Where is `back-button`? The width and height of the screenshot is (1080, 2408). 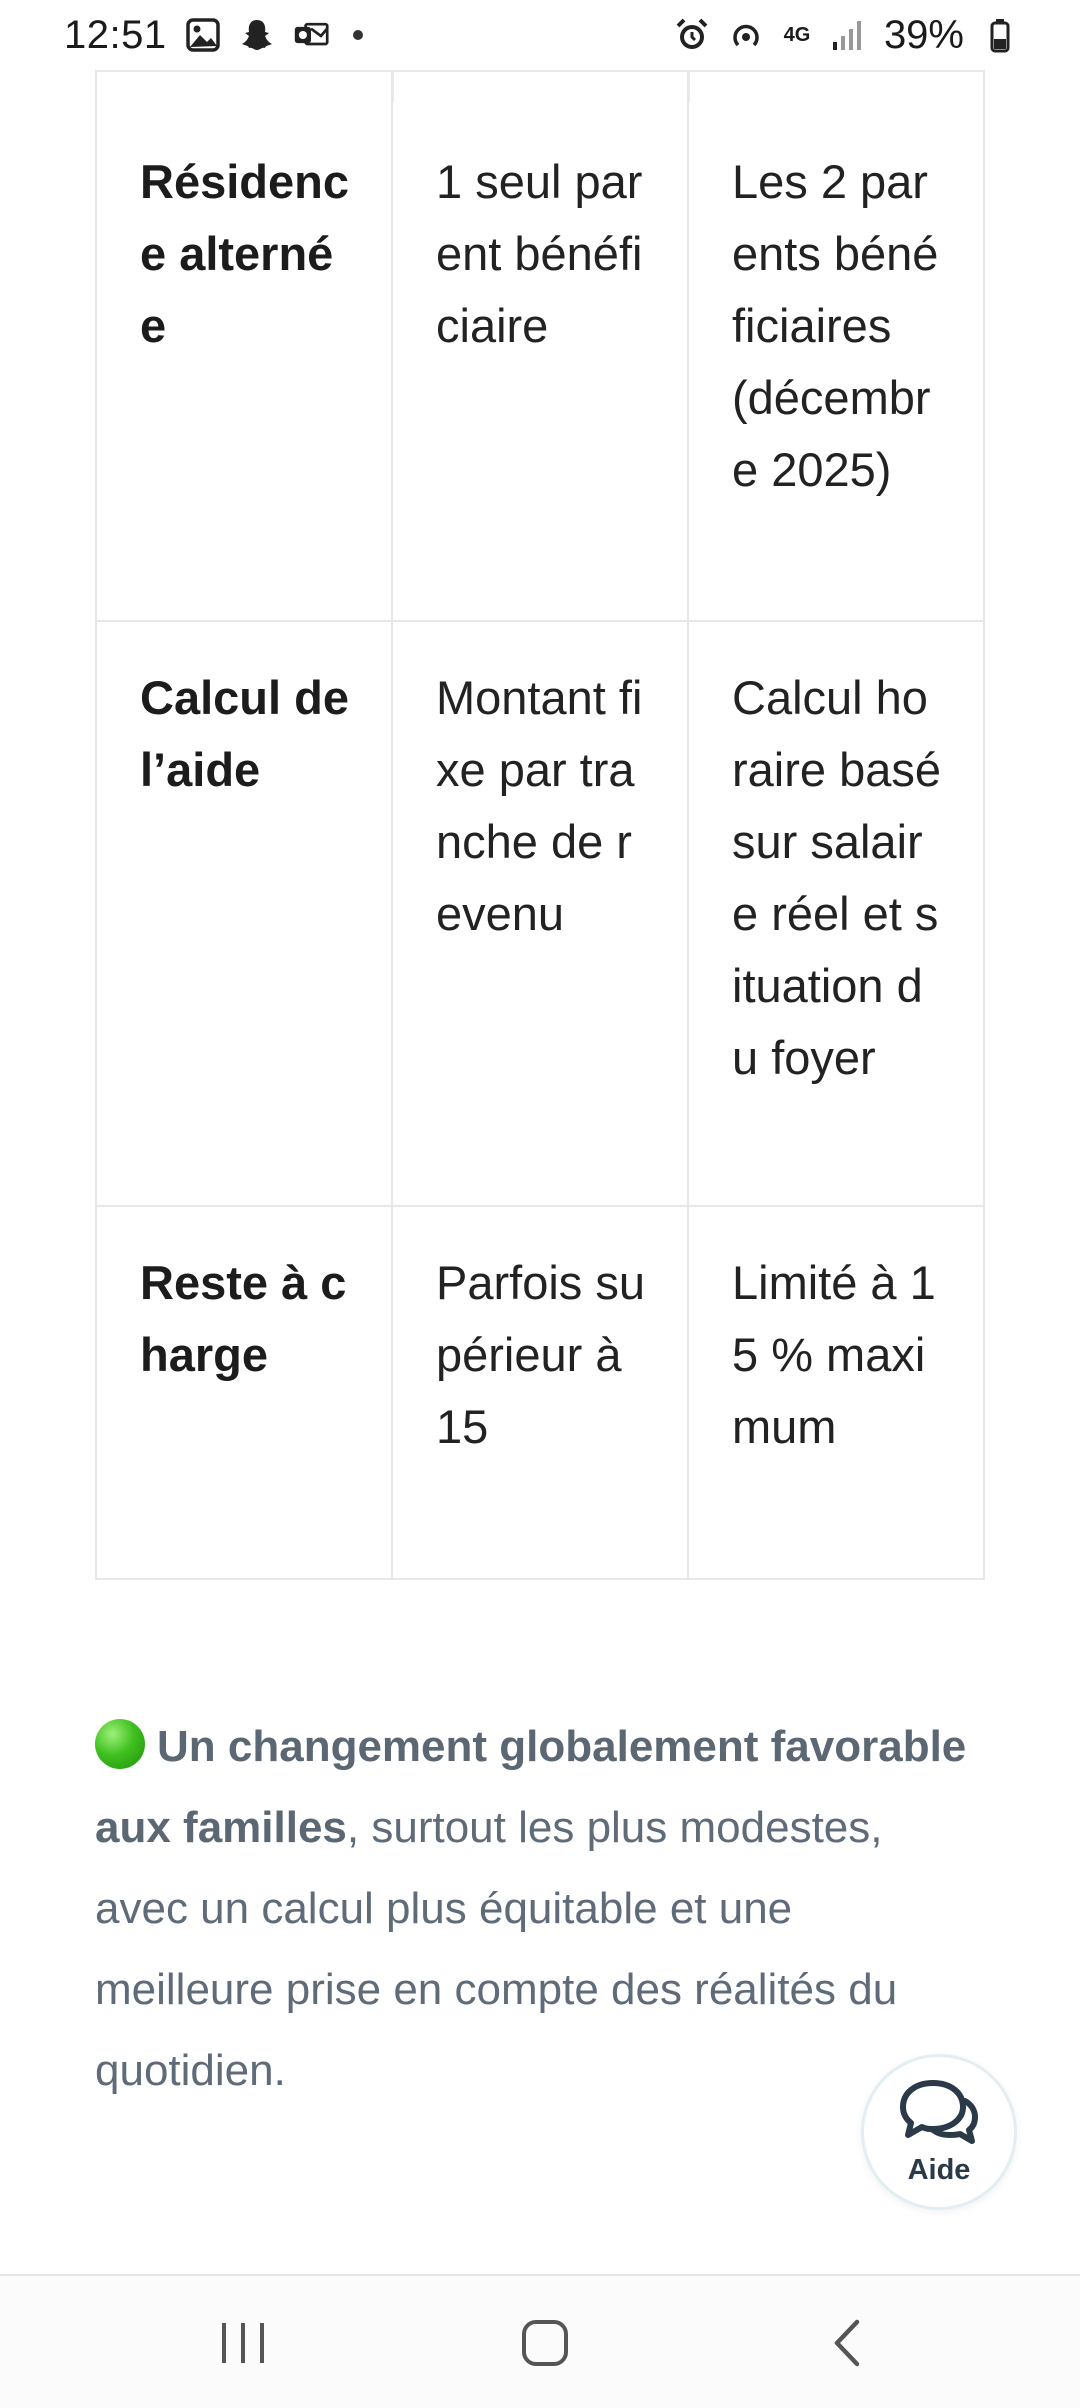 back-button is located at coordinates (847, 2342).